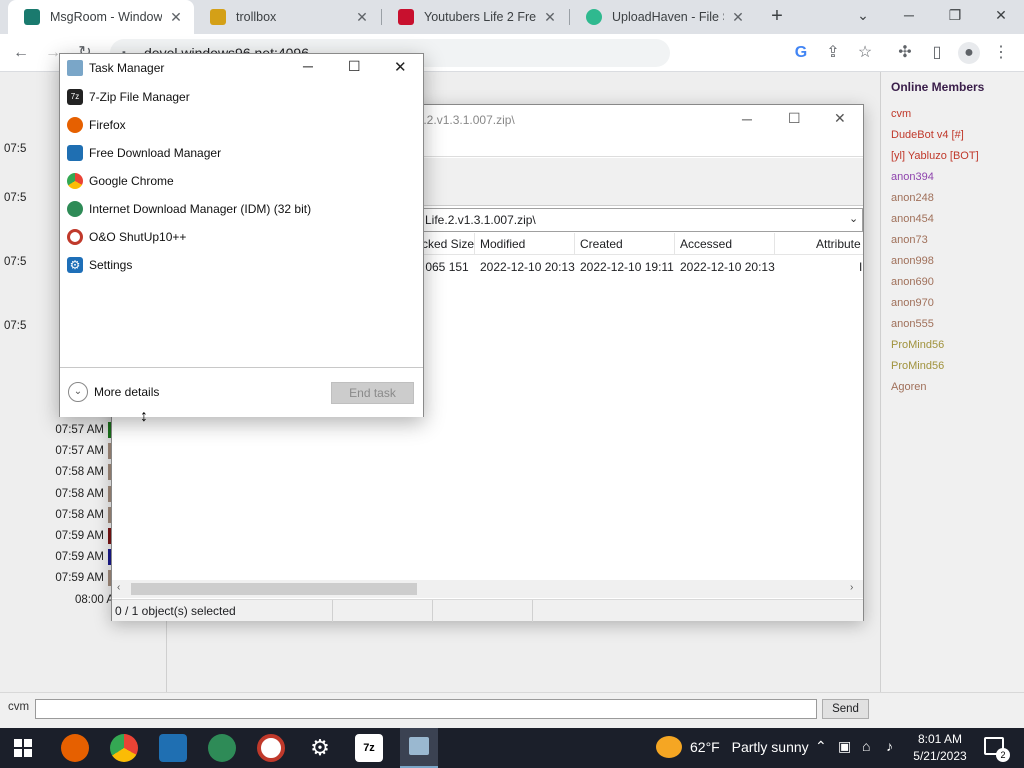 Image resolution: width=1024 pixels, height=768 pixels. Describe the element at coordinates (927, 135) in the screenshot. I see `member-item: DudeBot v4 [#]` at that location.